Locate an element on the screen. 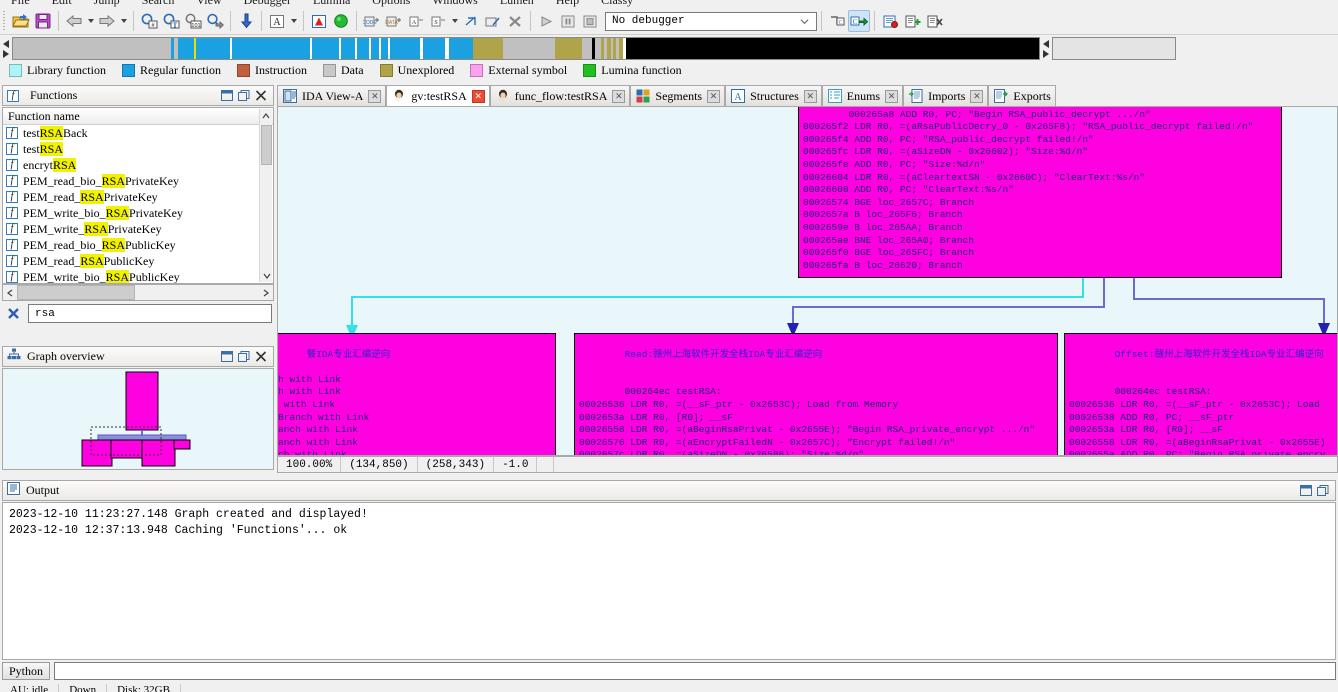  menu-item-windows: Windows is located at coordinates (455, 4).